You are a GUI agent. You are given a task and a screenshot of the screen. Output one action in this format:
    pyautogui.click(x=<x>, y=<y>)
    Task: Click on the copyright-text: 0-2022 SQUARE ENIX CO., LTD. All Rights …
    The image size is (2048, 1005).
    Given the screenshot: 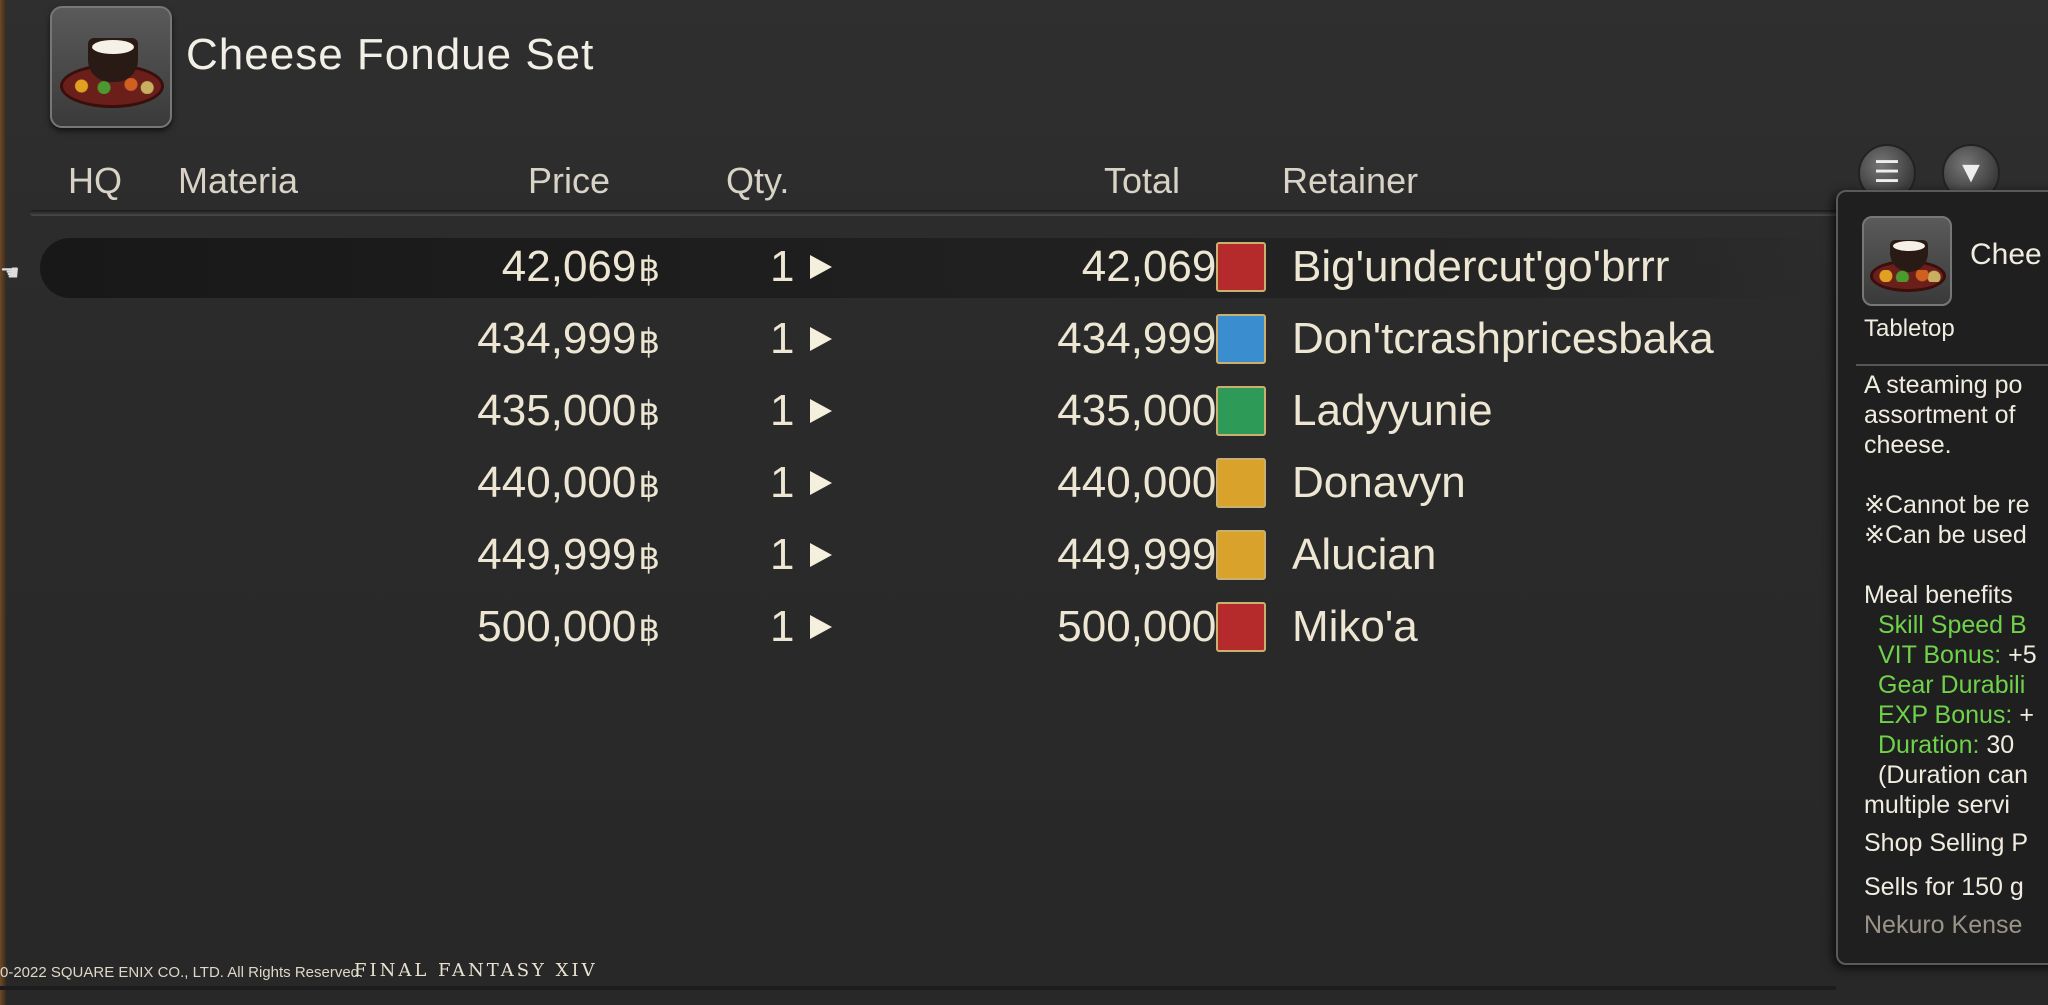 What is the action you would take?
    pyautogui.click(x=182, y=972)
    